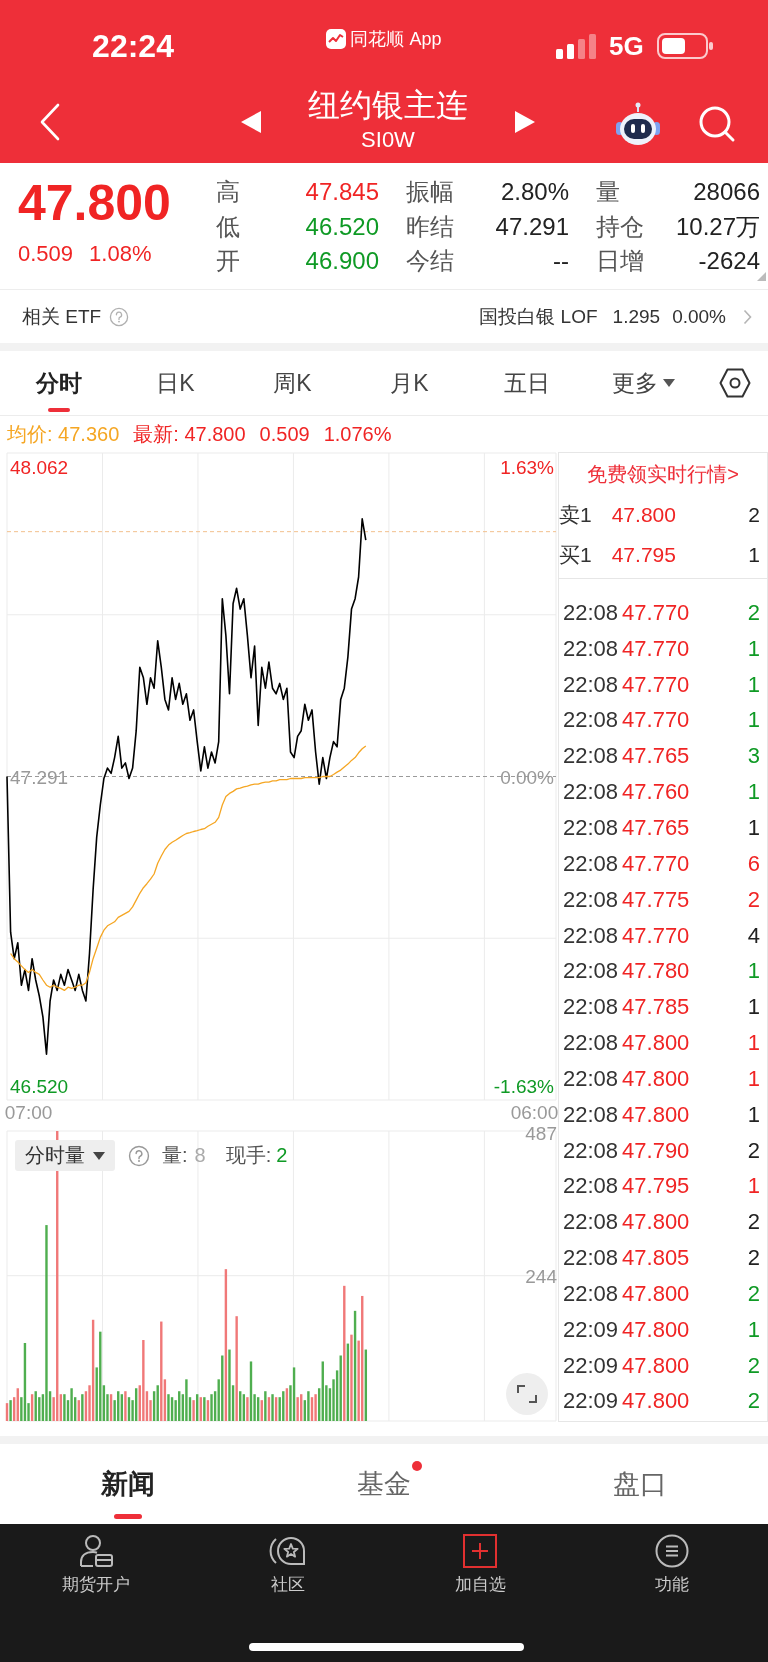  I want to click on volume-label: 量:, so click(175, 1155).